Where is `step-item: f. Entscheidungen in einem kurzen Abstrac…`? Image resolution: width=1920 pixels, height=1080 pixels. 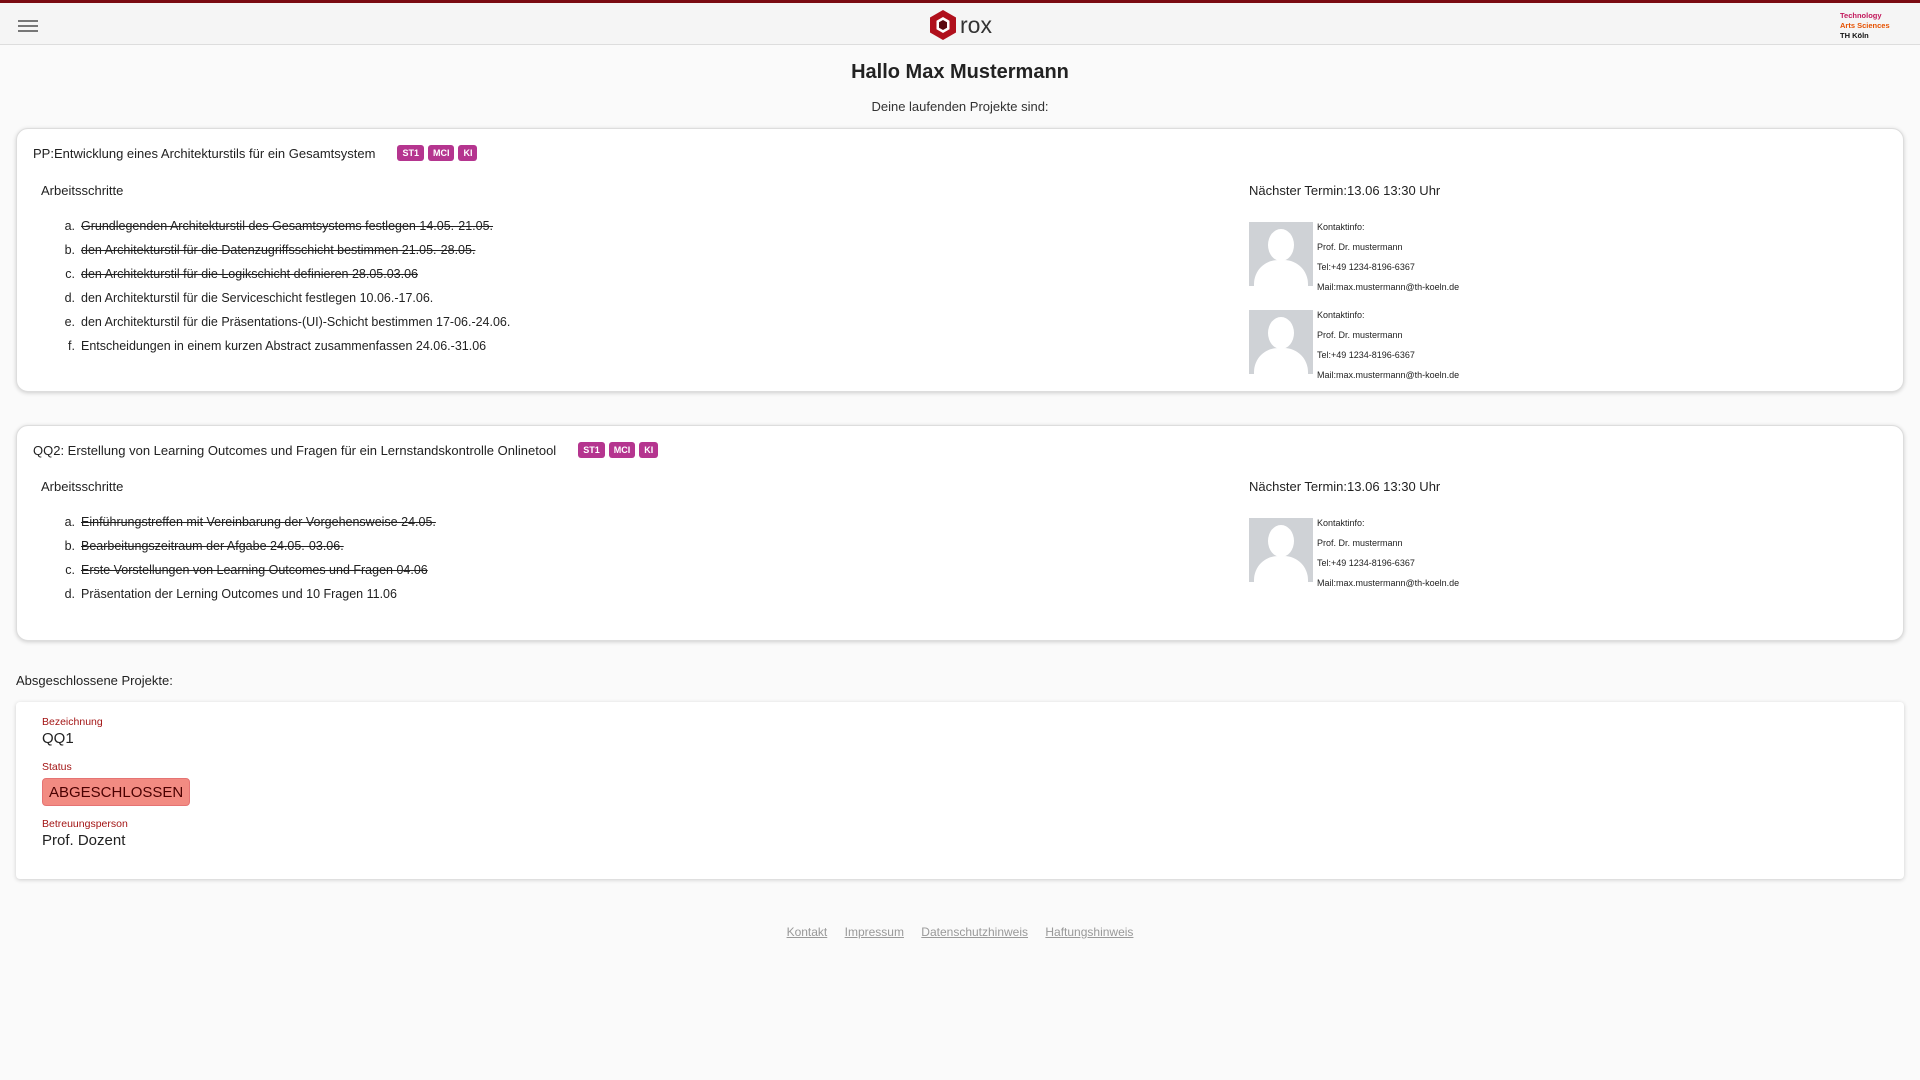
step-item: f. Entscheidungen in einem kurzen Abstrac… is located at coordinates (283, 351).